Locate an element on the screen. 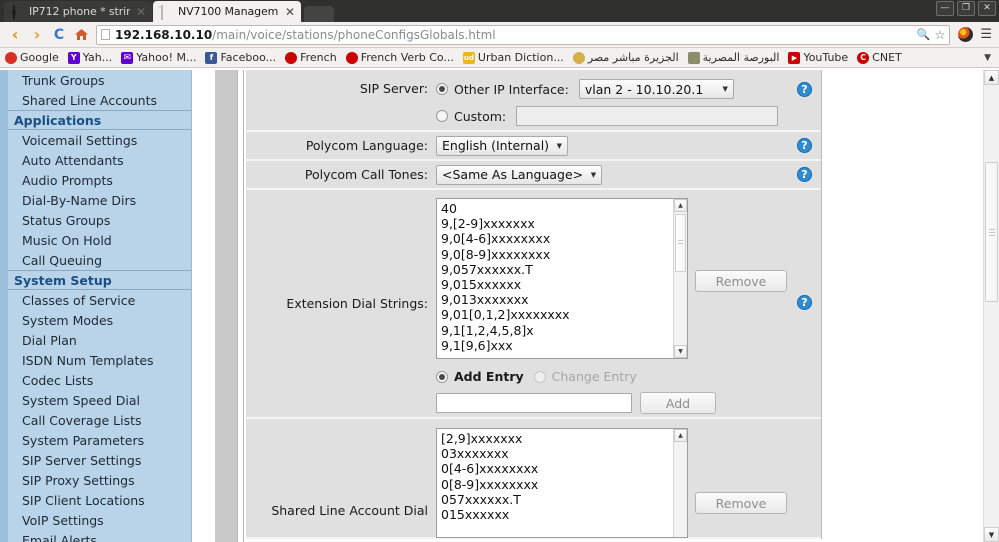  listbox-scrollbar: ▲ is located at coordinates (680, 483).